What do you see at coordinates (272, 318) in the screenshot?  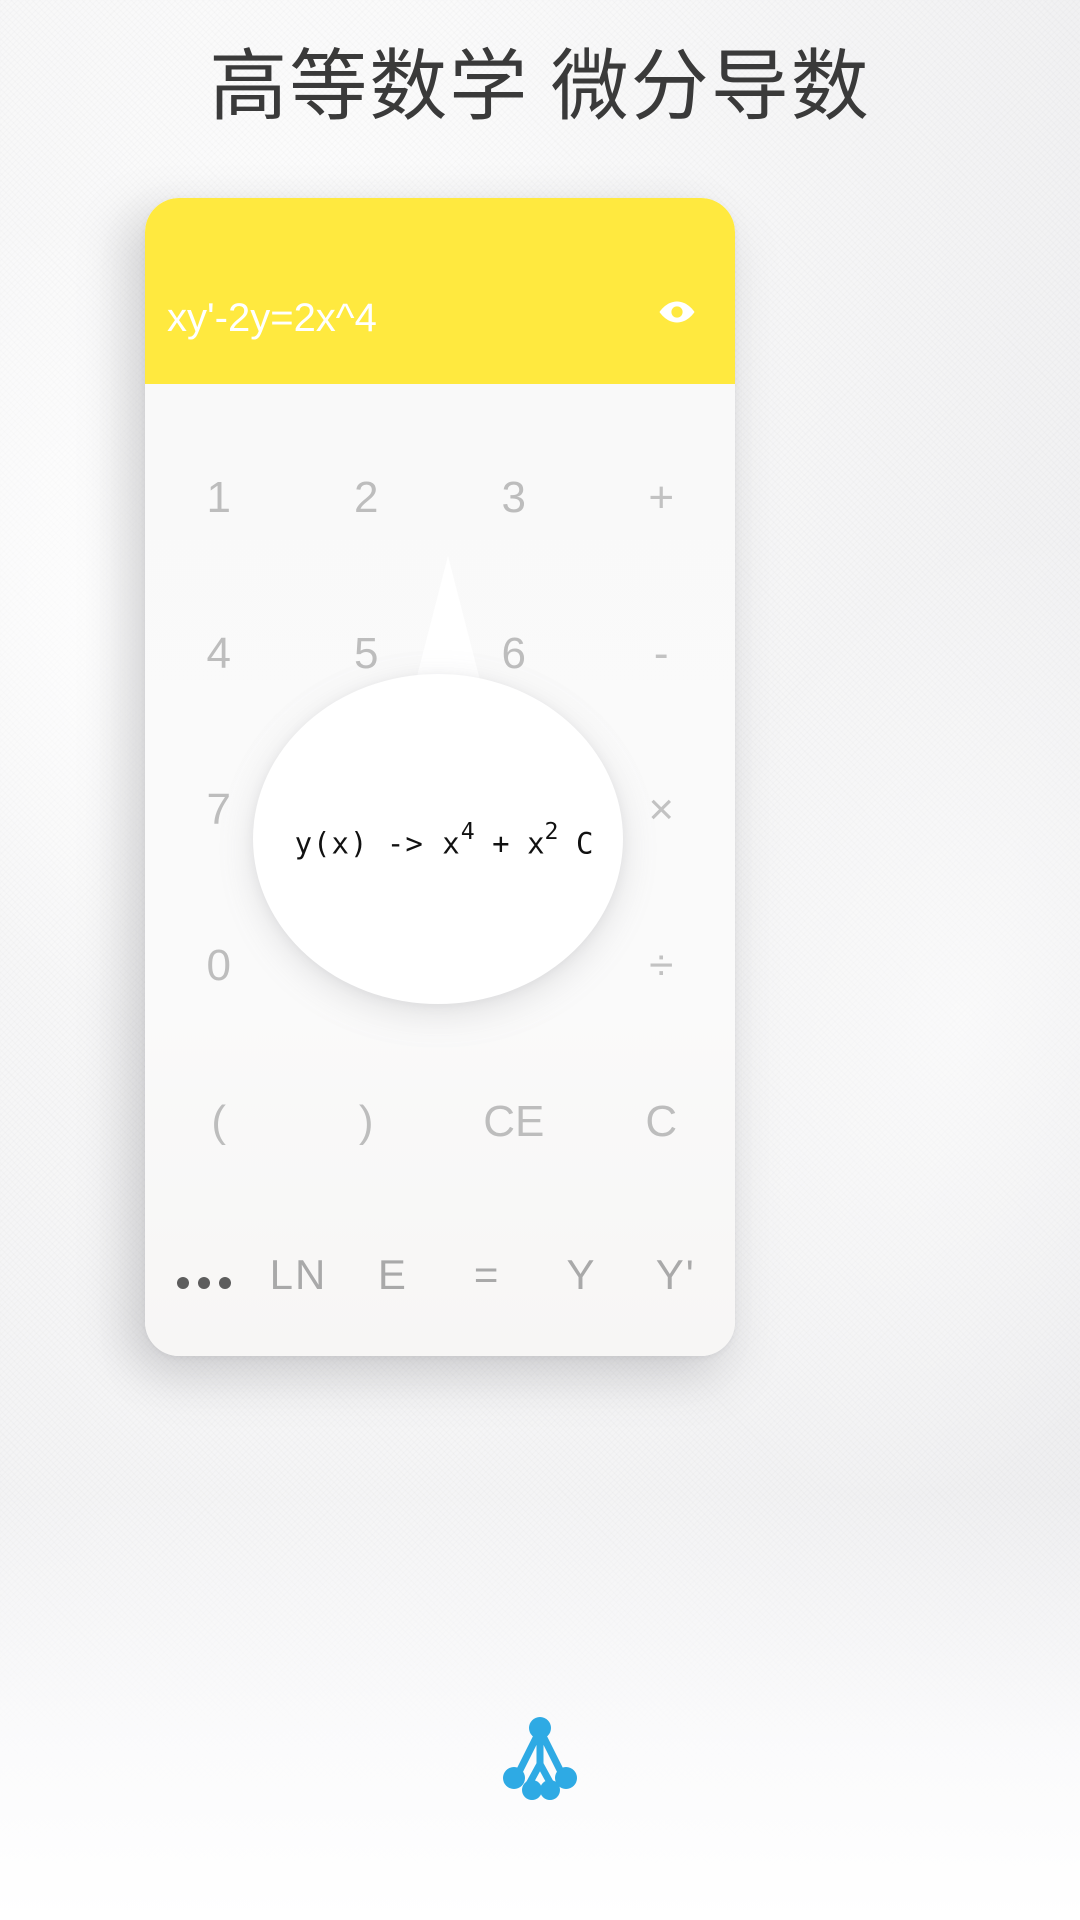 I see `expression-input: xy'-2y=2x^4` at bounding box center [272, 318].